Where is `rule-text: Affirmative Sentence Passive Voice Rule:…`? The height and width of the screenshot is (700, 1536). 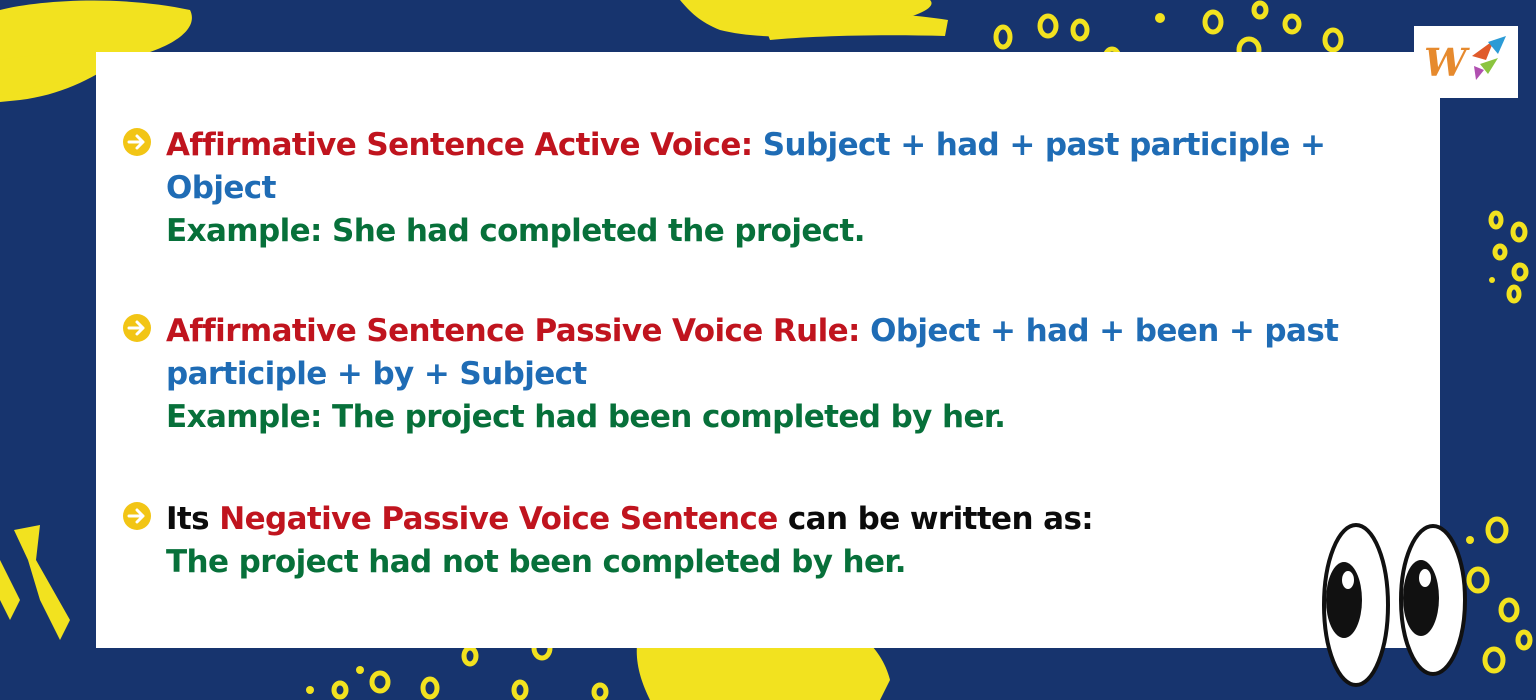
rule-text: Affirmative Sentence Passive Voice Rule:… is located at coordinates (786, 353).